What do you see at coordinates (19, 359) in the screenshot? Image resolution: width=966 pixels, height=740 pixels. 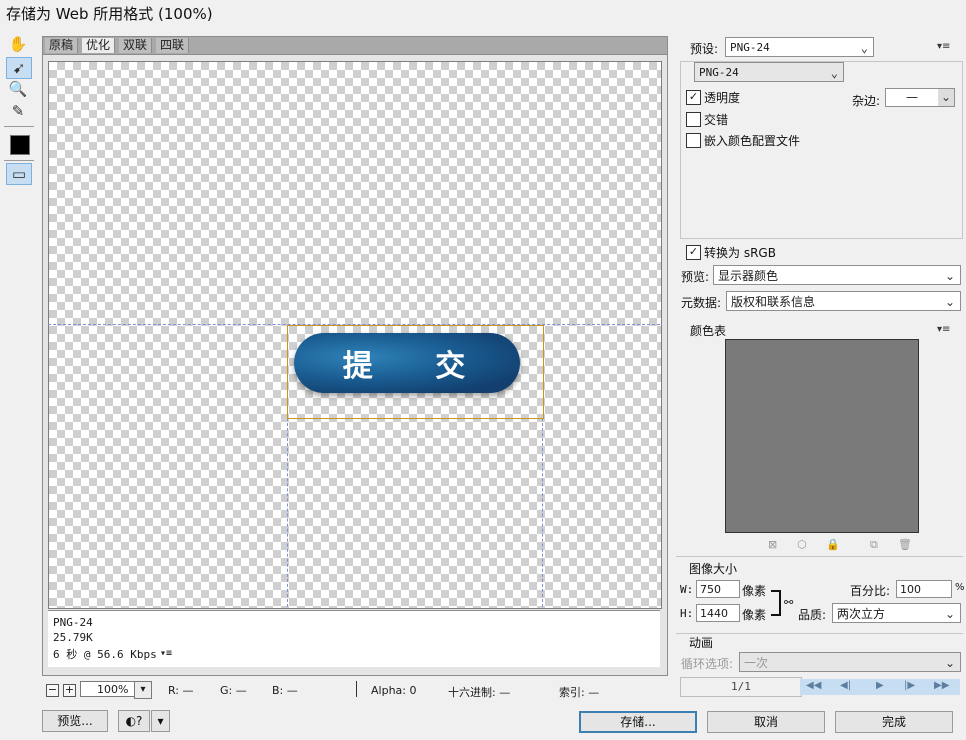 I see `toolbox: ✋ ➹ 🔍 ✎ ▭` at bounding box center [19, 359].